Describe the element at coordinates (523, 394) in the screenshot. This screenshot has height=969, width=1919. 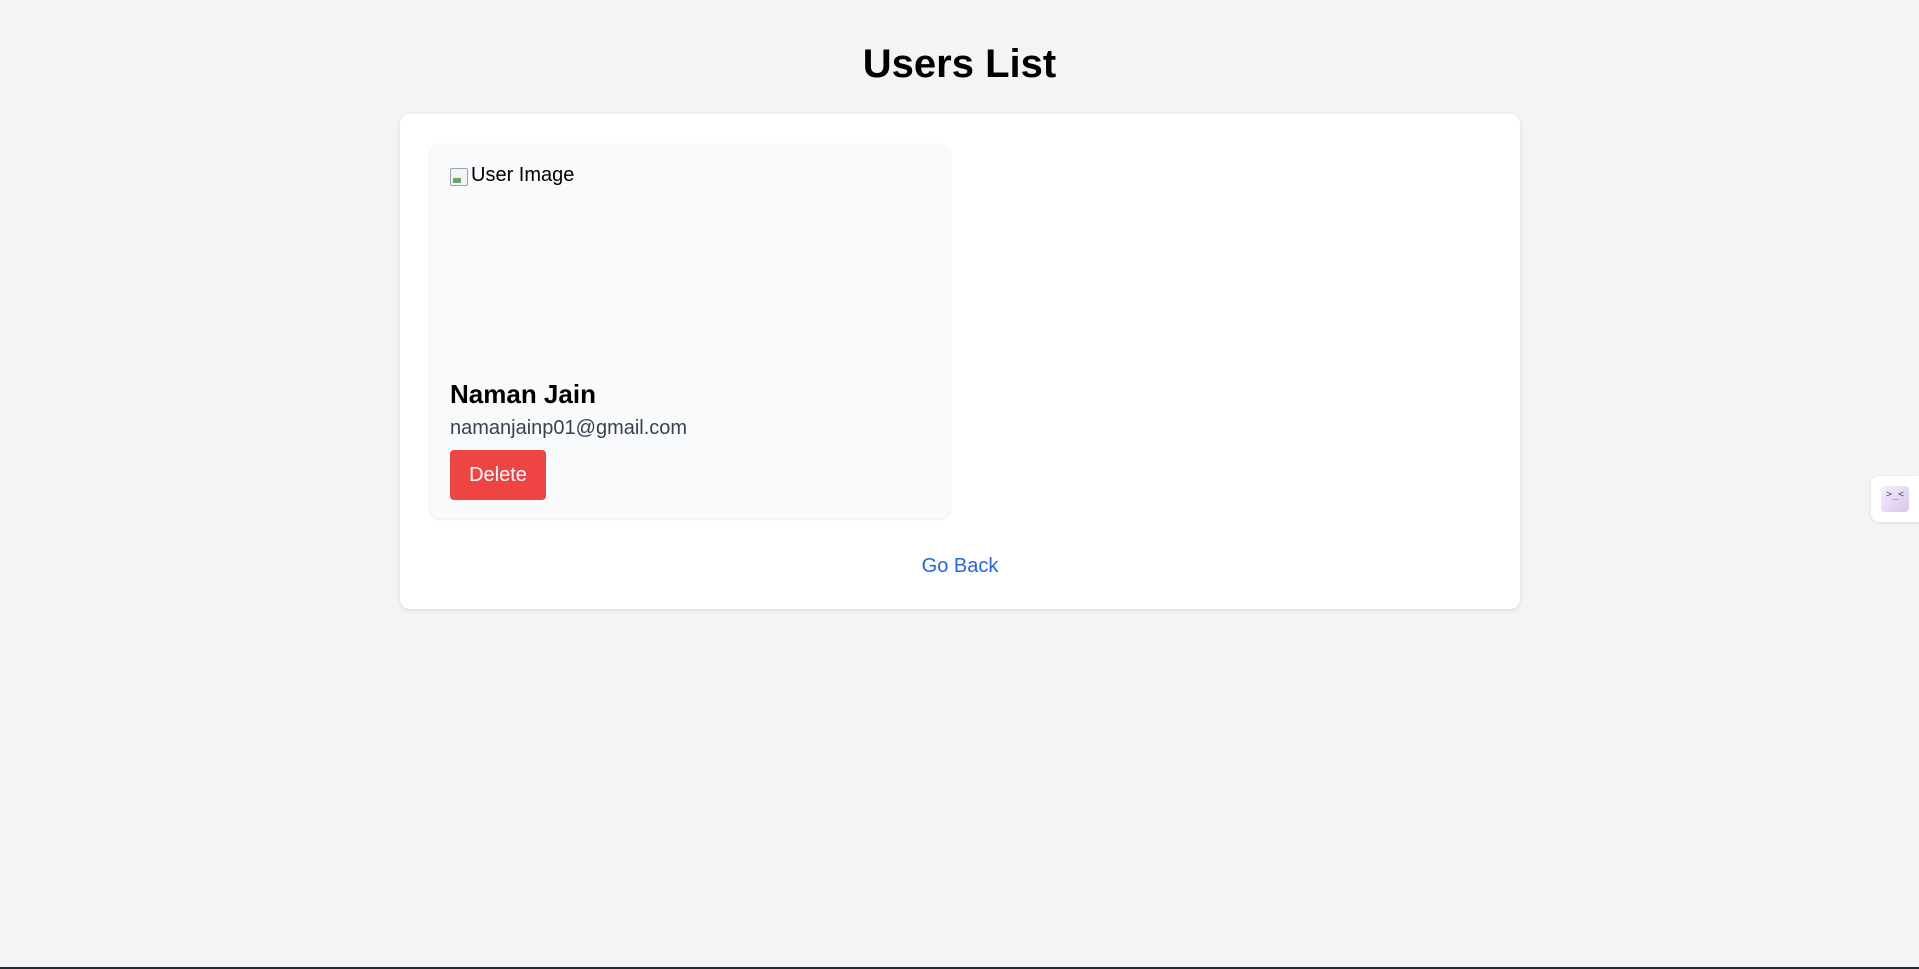
I see `user-name: Naman Jain` at that location.